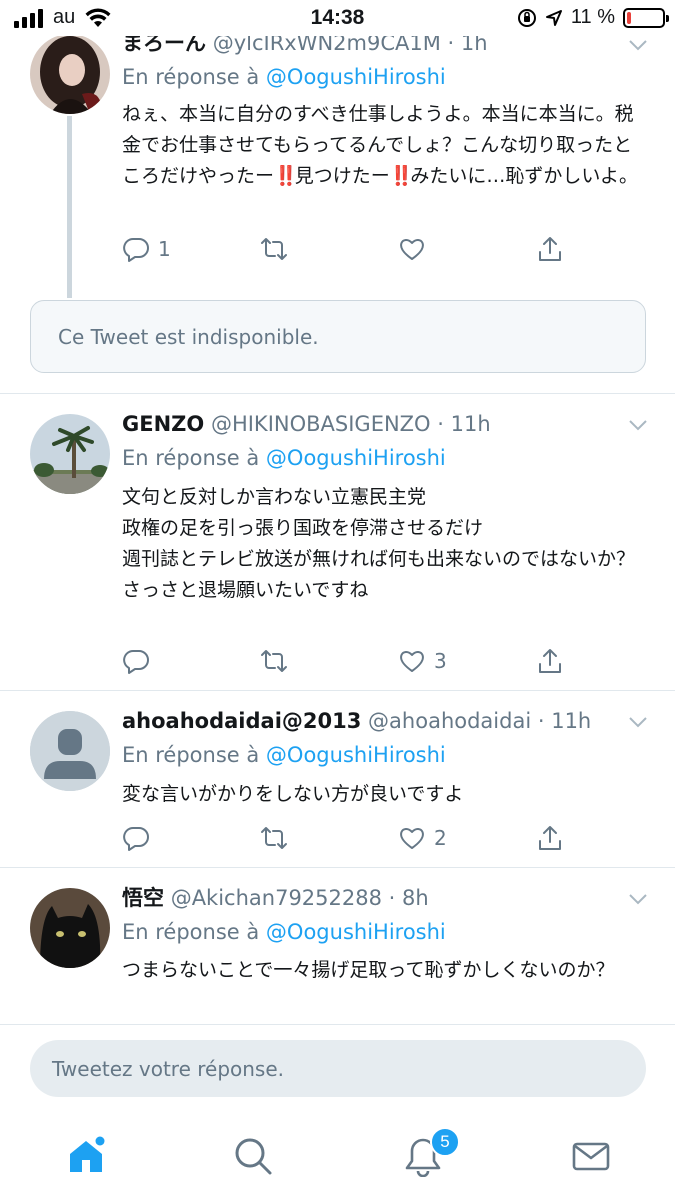 The width and height of the screenshot is (675, 1200). I want to click on tweet-text: 変な言いがかりをしない方が良いですよ, so click(293, 794).